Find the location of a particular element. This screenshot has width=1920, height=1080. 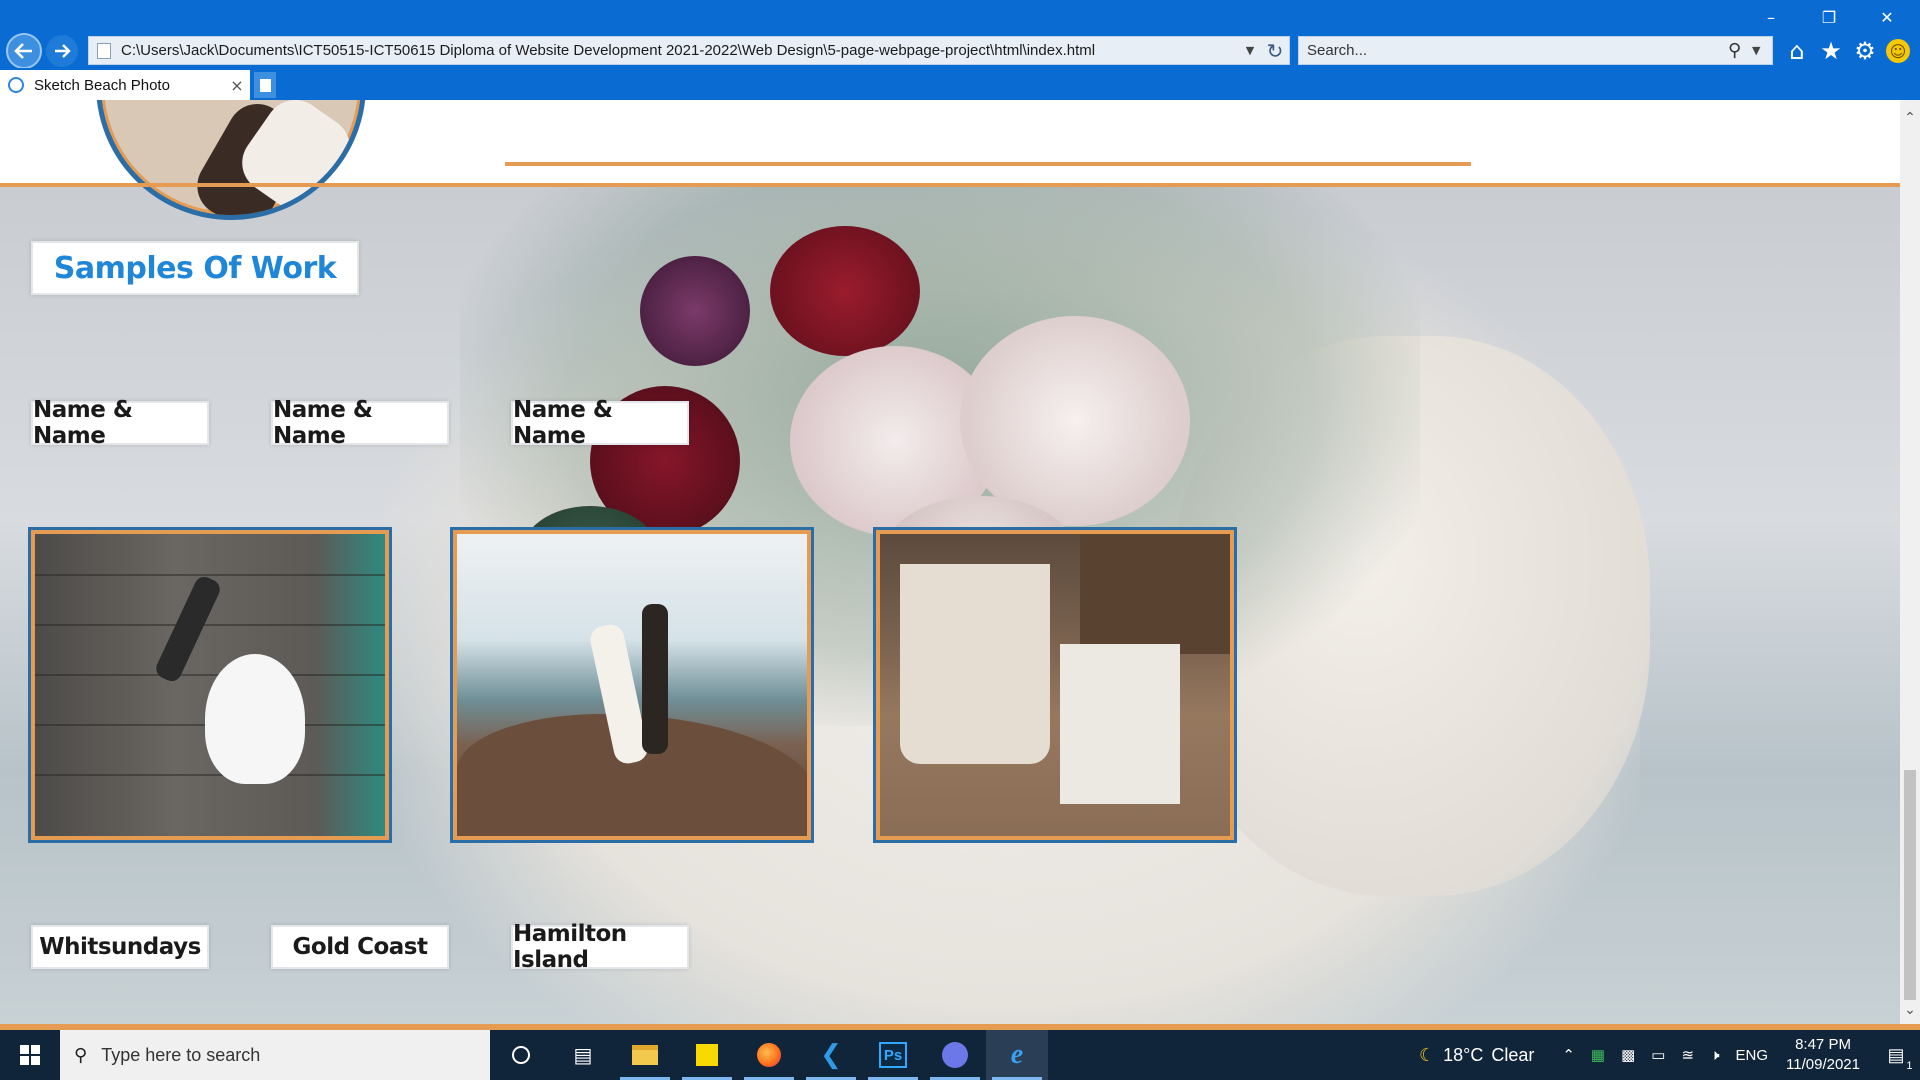

taskbar-apps: ▤ ❮ Ps e is located at coordinates (769, 1055).